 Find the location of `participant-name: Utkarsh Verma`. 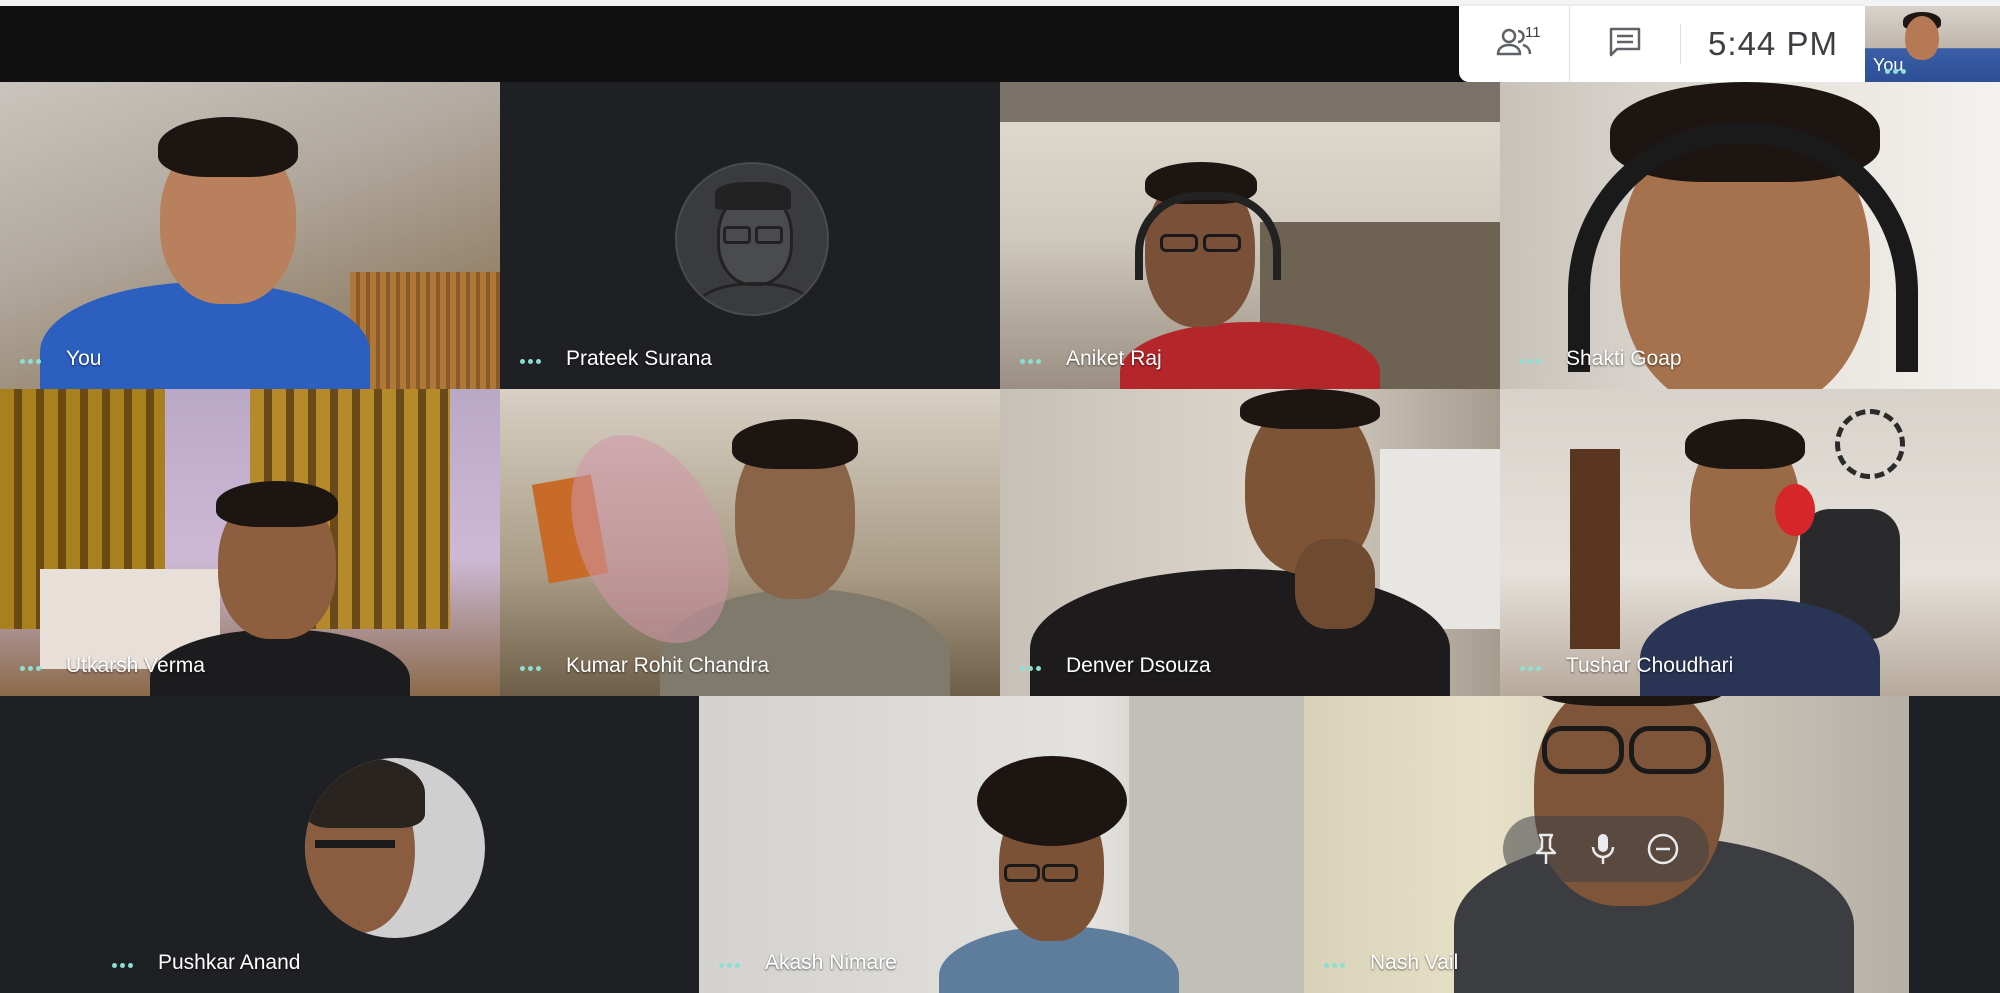

participant-name: Utkarsh Verma is located at coordinates (135, 665).